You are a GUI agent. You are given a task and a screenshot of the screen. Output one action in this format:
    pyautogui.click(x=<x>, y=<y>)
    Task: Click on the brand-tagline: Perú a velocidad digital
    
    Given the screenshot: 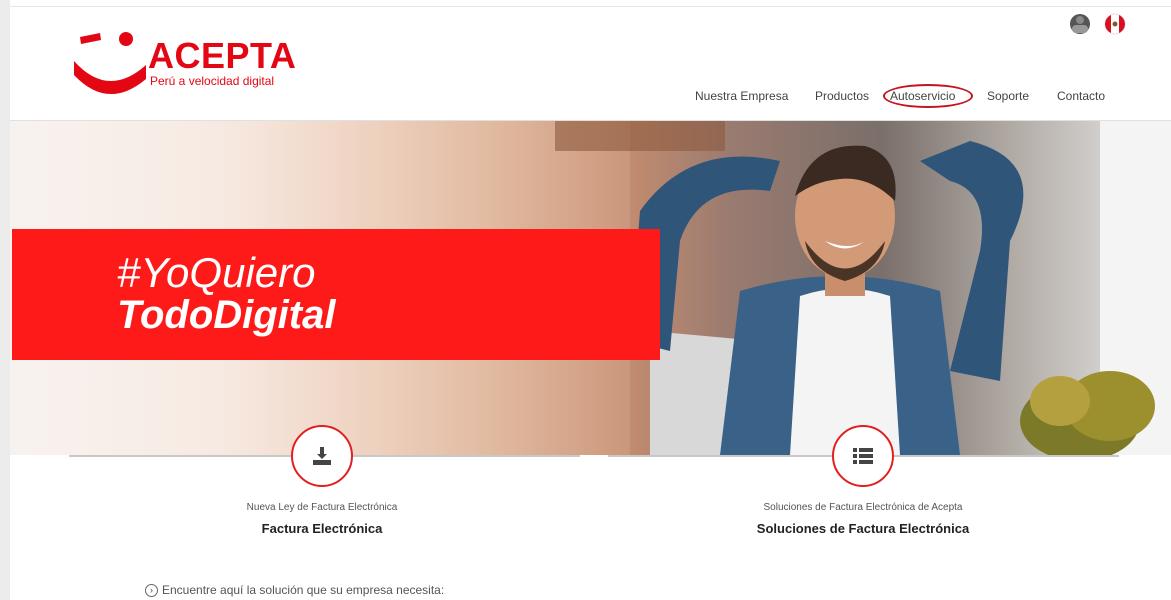 What is the action you would take?
    pyautogui.click(x=212, y=81)
    